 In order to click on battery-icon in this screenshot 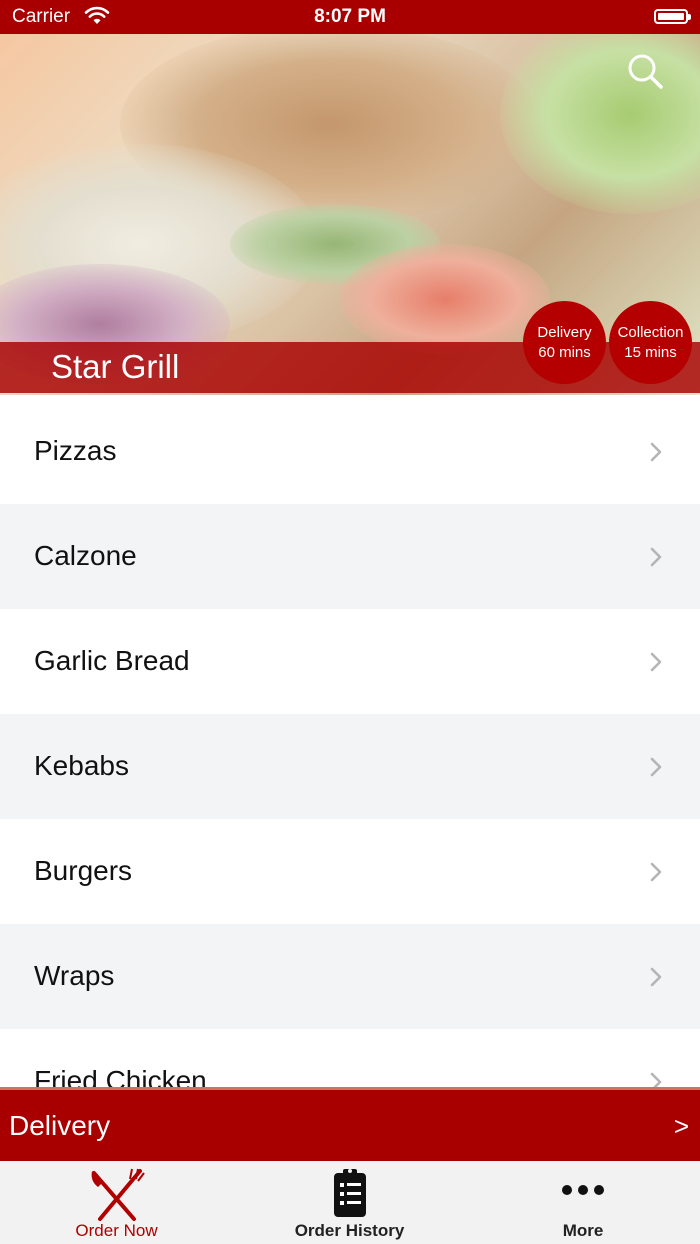, I will do `click(672, 16)`.